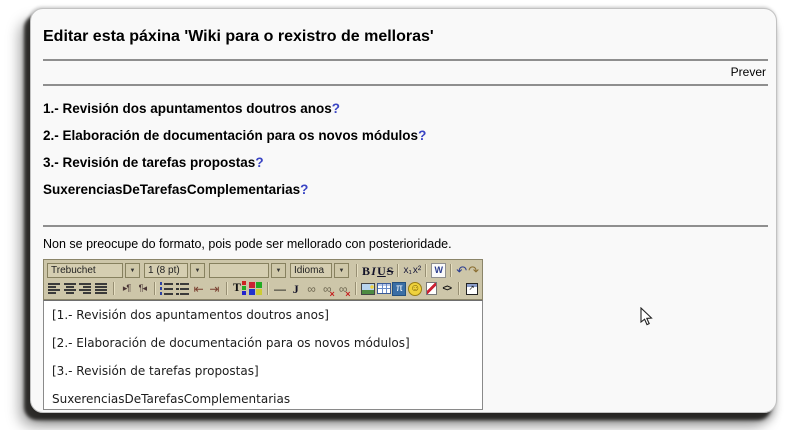  I want to click on insert-smiley-button: ☺, so click(415, 289).